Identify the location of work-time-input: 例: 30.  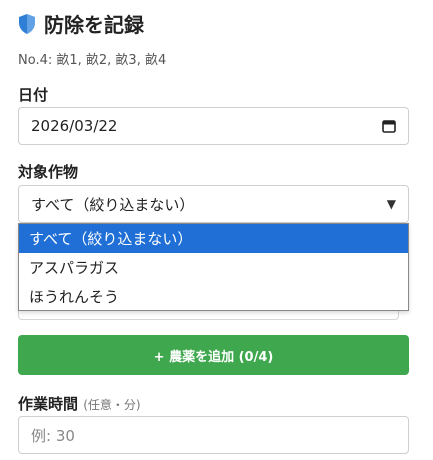
(213, 435).